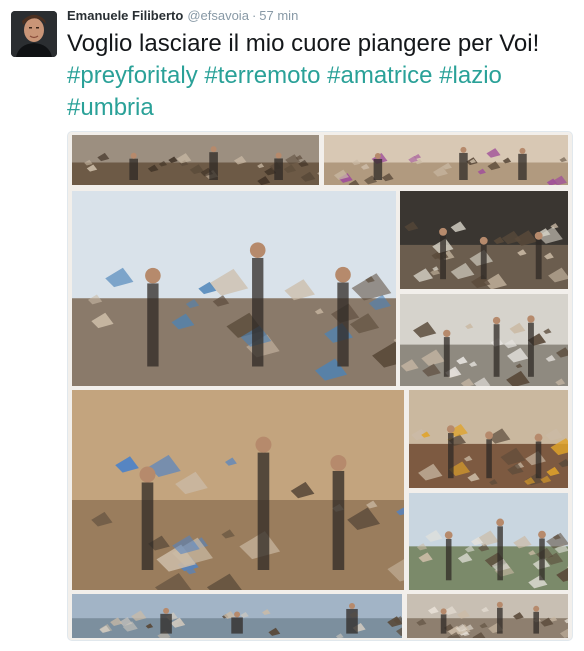 This screenshot has height=651, width=584. What do you see at coordinates (218, 15) in the screenshot?
I see `author-handle: @efsavoia` at bounding box center [218, 15].